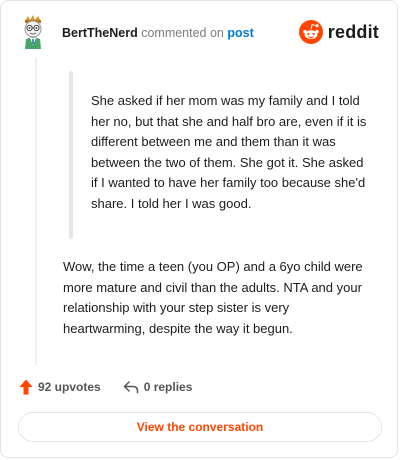  Describe the element at coordinates (69, 387) in the screenshot. I see `upvote-count: 92 upvotes` at that location.